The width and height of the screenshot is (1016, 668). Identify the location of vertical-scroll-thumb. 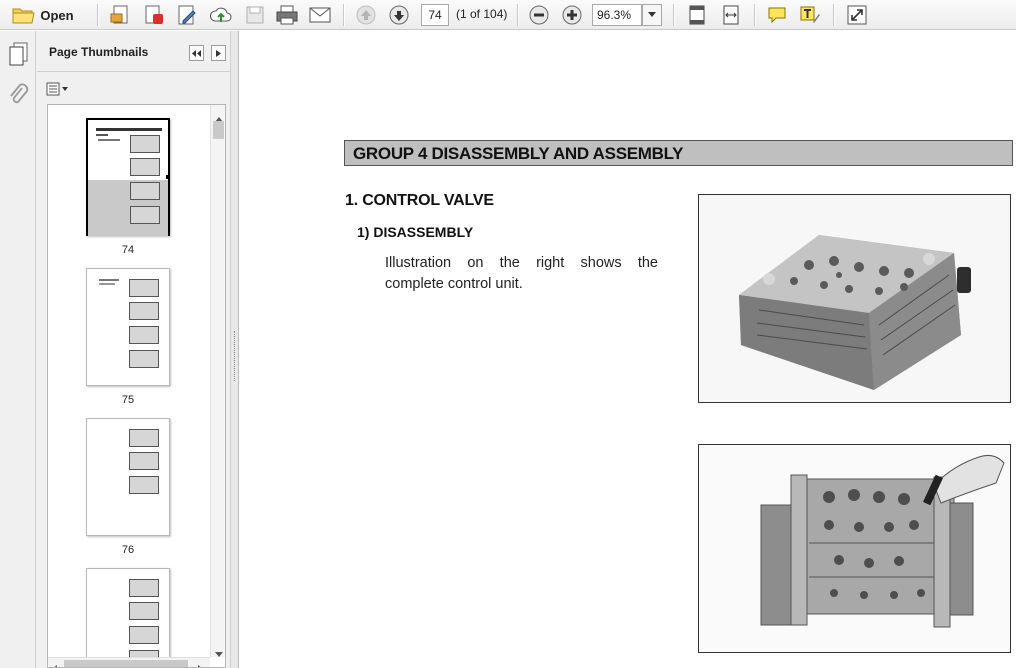
(218, 130).